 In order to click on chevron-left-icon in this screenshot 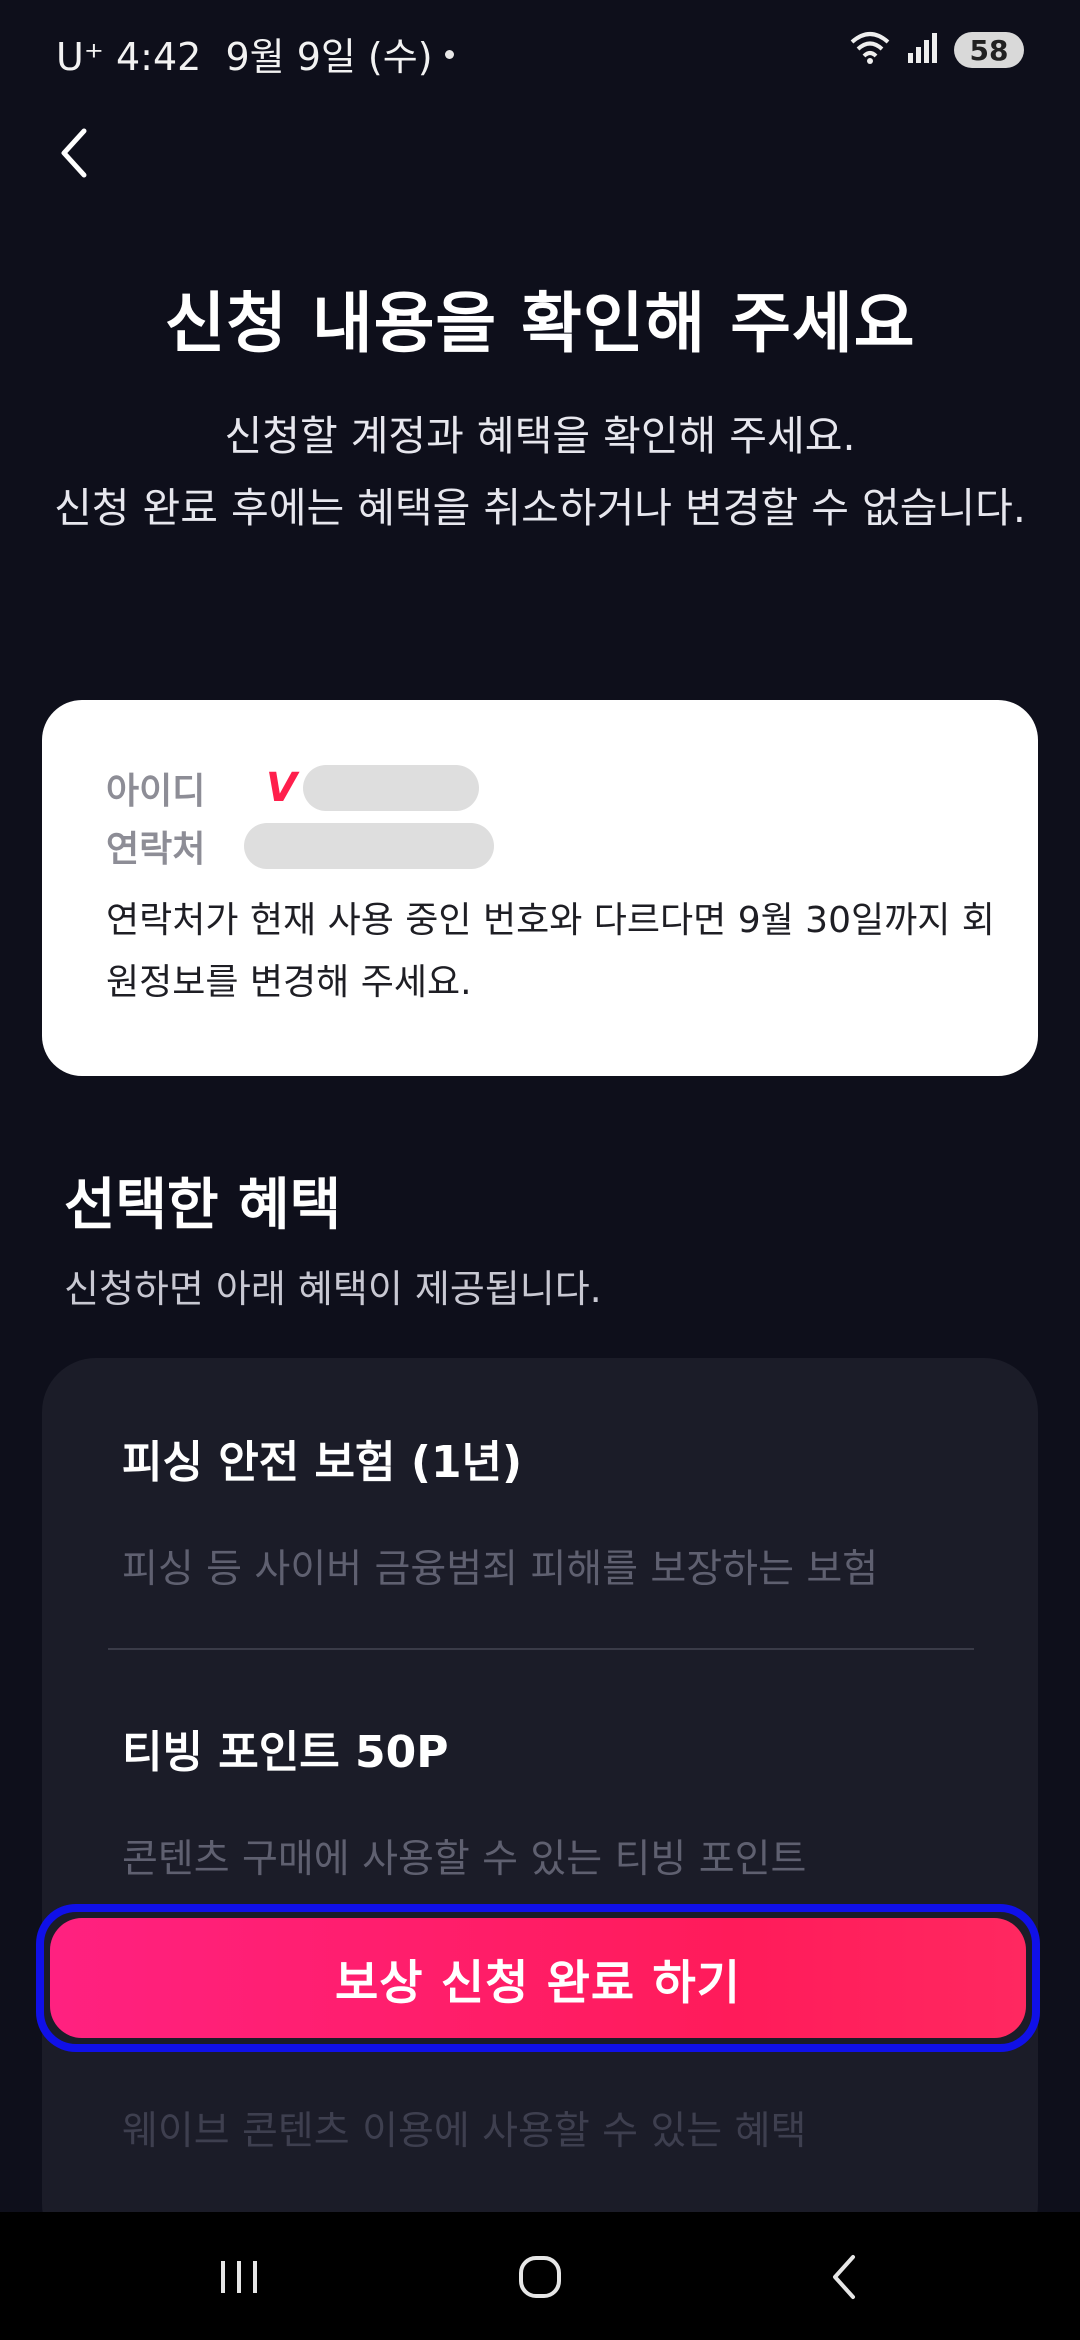, I will do `click(74, 153)`.